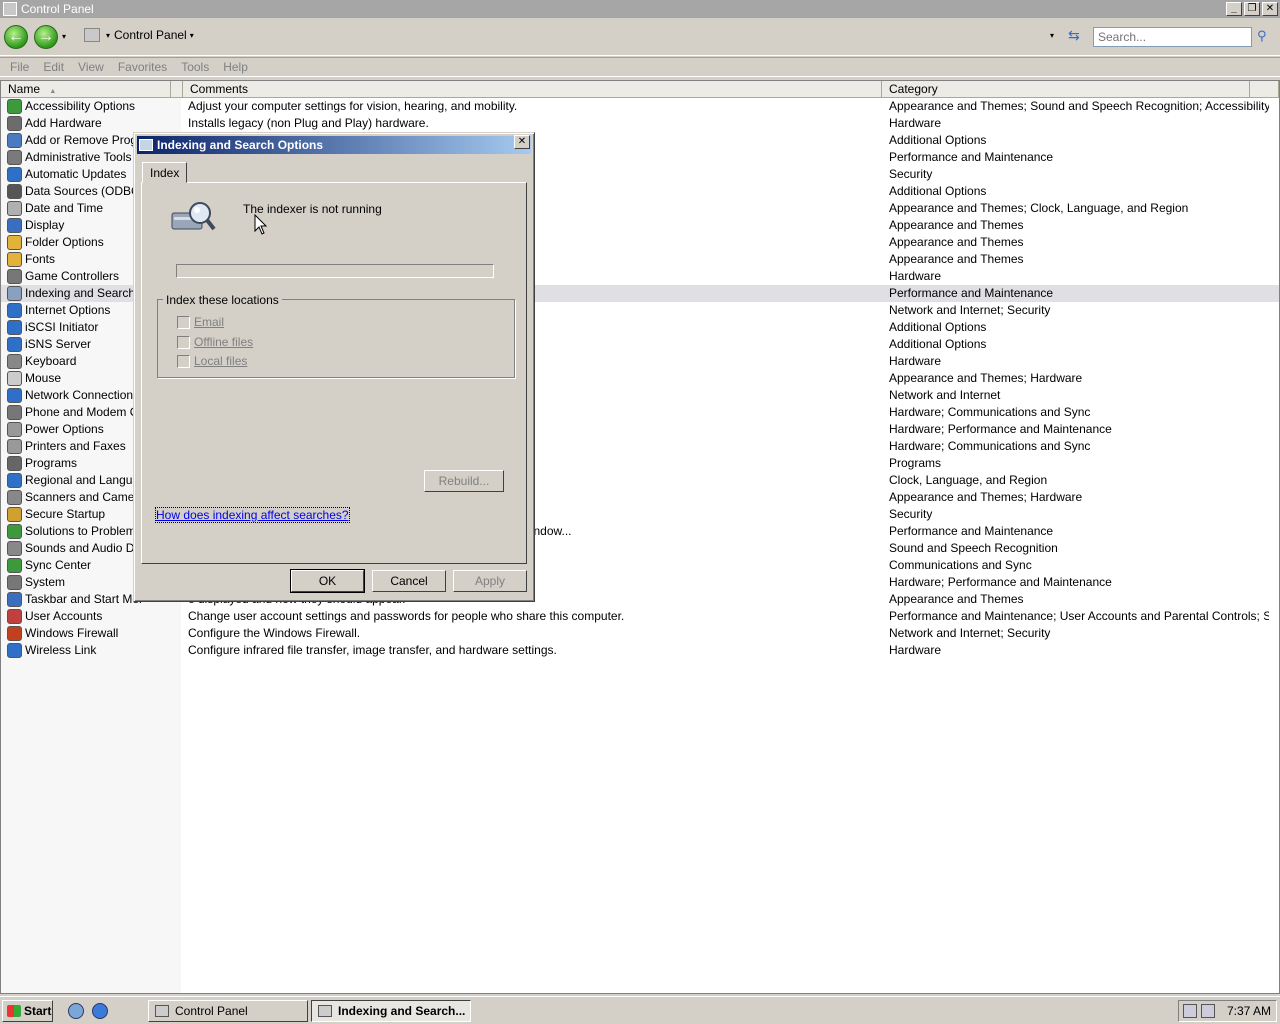 This screenshot has height=1024, width=1280. I want to click on indexing-help-link: How does indexing affect searches?, so click(252, 515).